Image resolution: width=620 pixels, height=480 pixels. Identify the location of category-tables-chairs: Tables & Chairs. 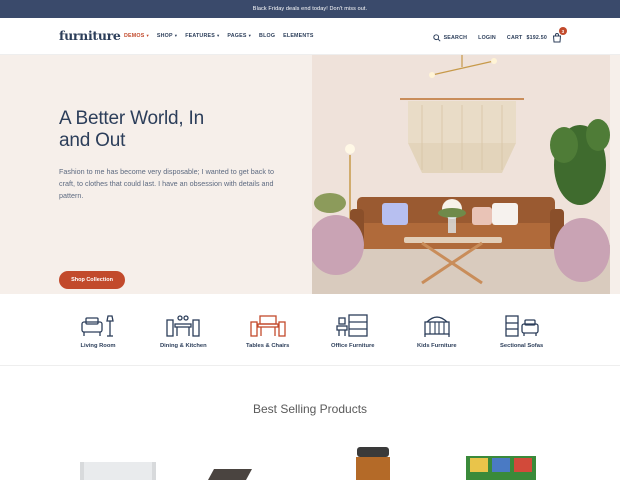
(267, 330).